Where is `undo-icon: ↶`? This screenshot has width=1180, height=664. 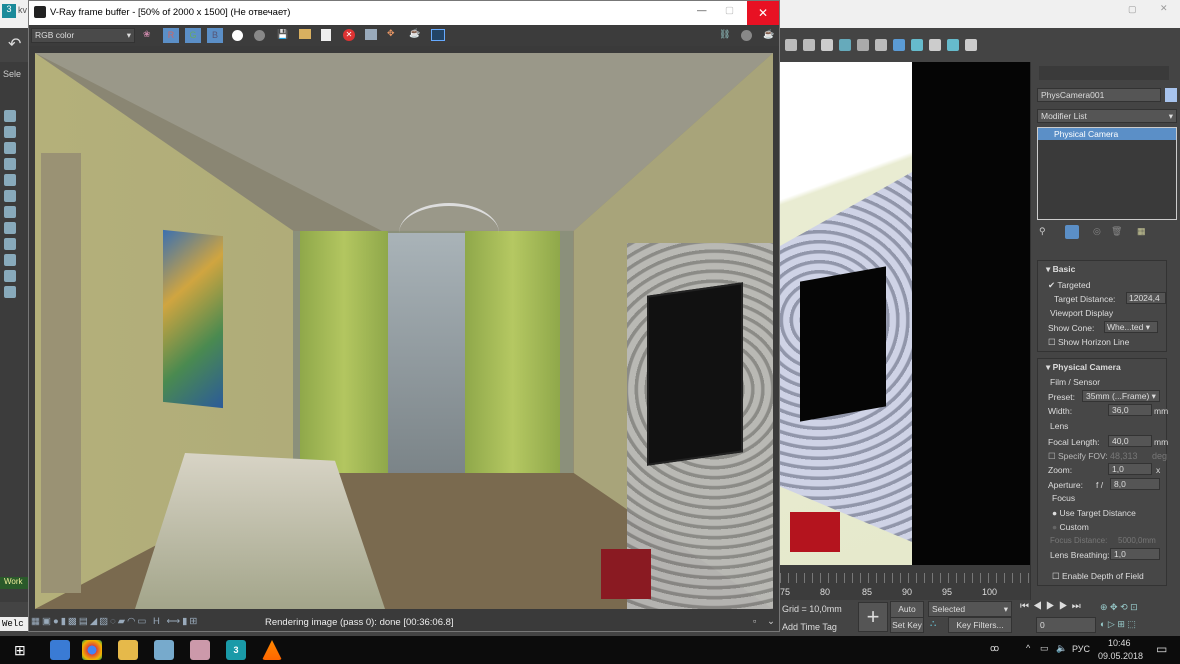 undo-icon: ↶ is located at coordinates (14, 44).